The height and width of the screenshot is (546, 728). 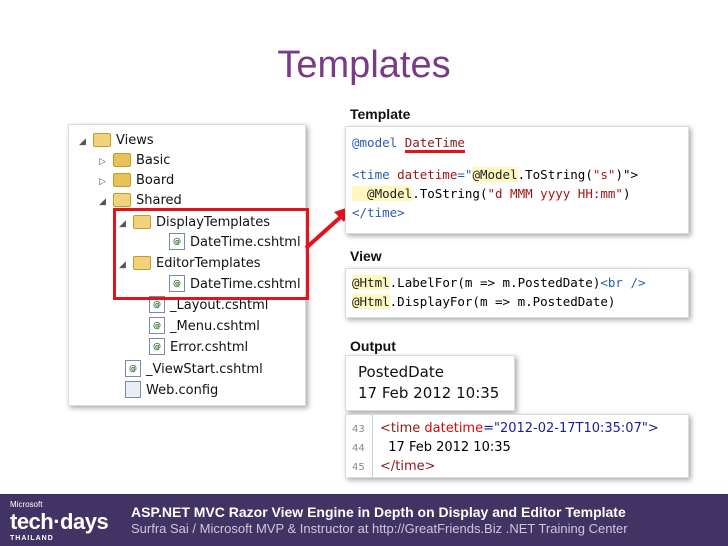 I want to click on code-value: ="2012-02-17T10:35:07">, so click(x=571, y=428).